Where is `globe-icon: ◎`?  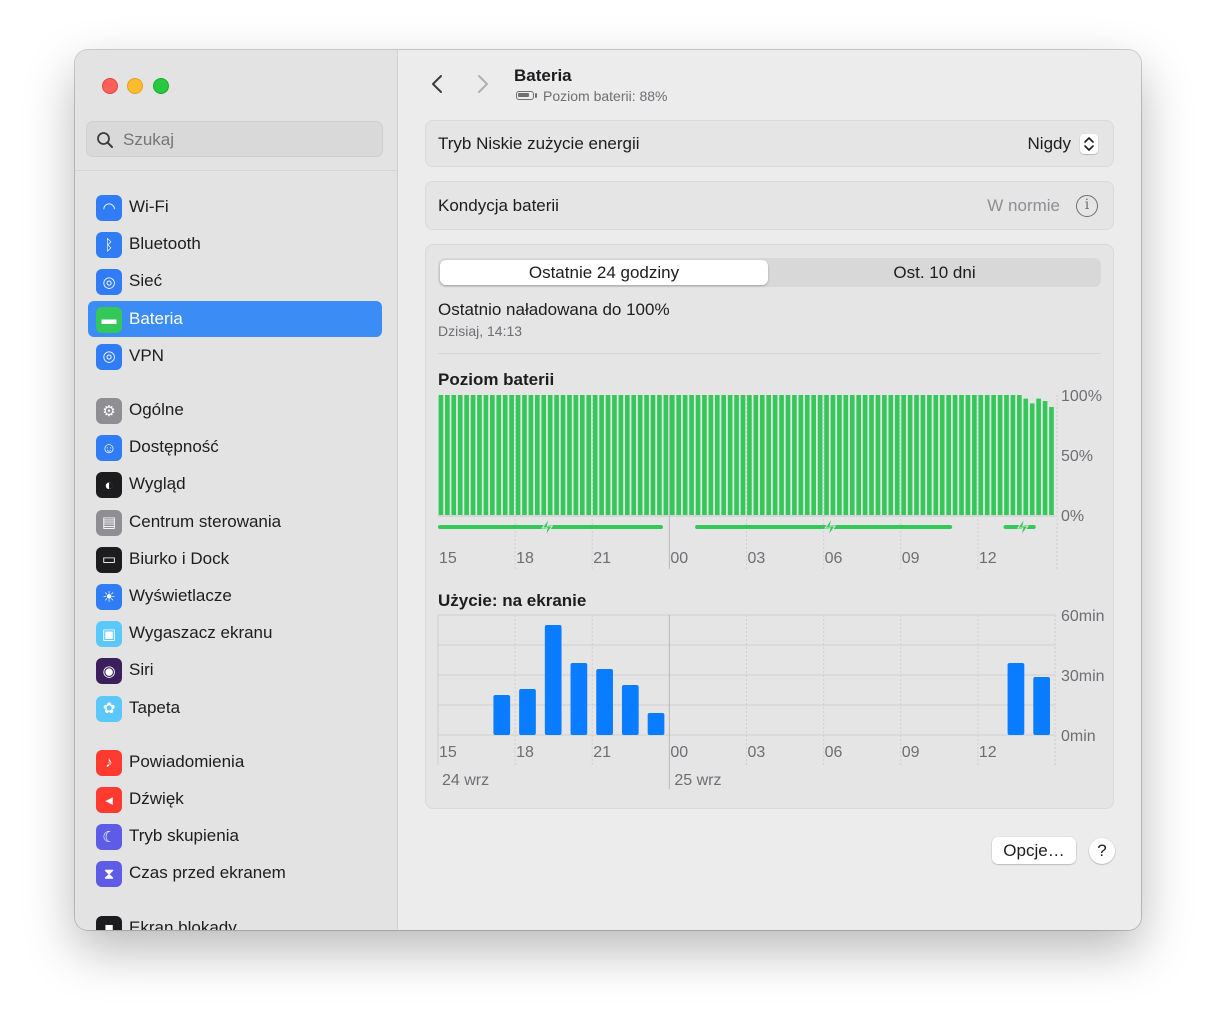
globe-icon: ◎ is located at coordinates (109, 282).